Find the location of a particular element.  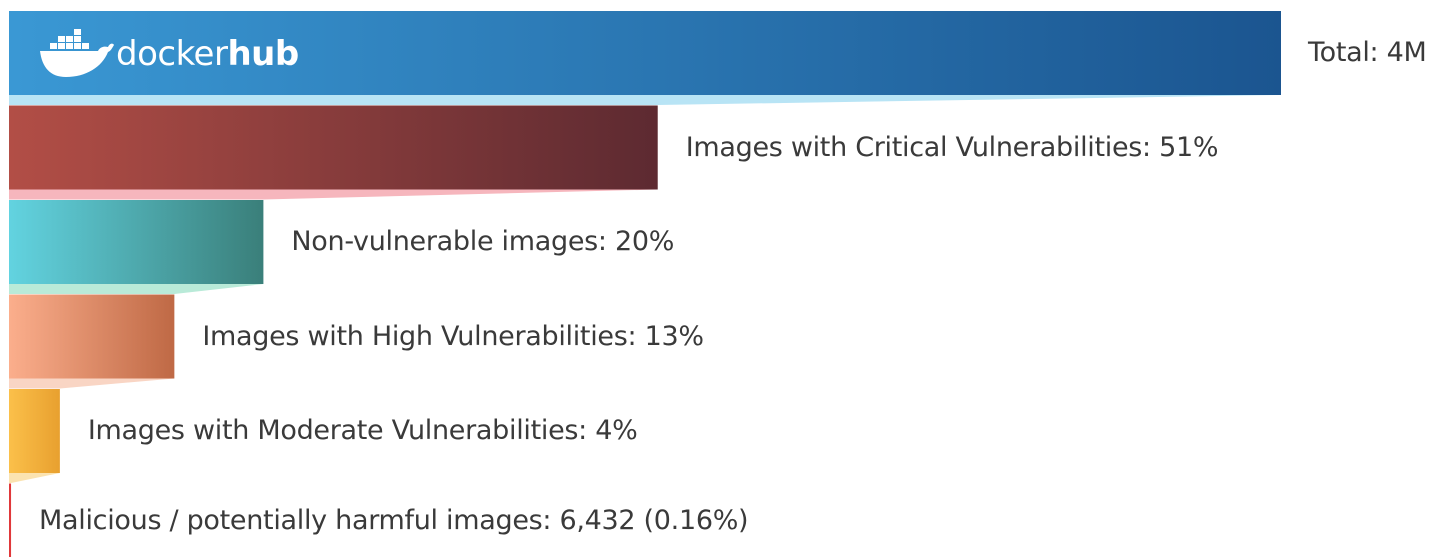

docker-hub-logo: dockerhub is located at coordinates (168, 54).